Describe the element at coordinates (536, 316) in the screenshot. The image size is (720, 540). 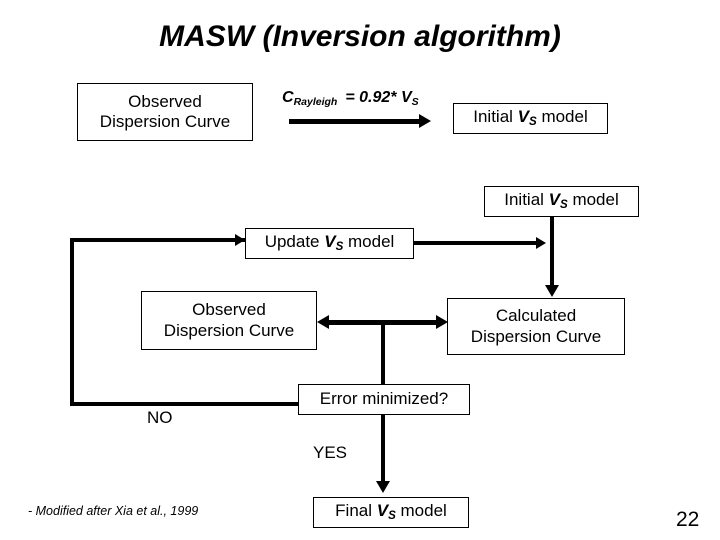
I see `calculated-line1: Calculated` at that location.